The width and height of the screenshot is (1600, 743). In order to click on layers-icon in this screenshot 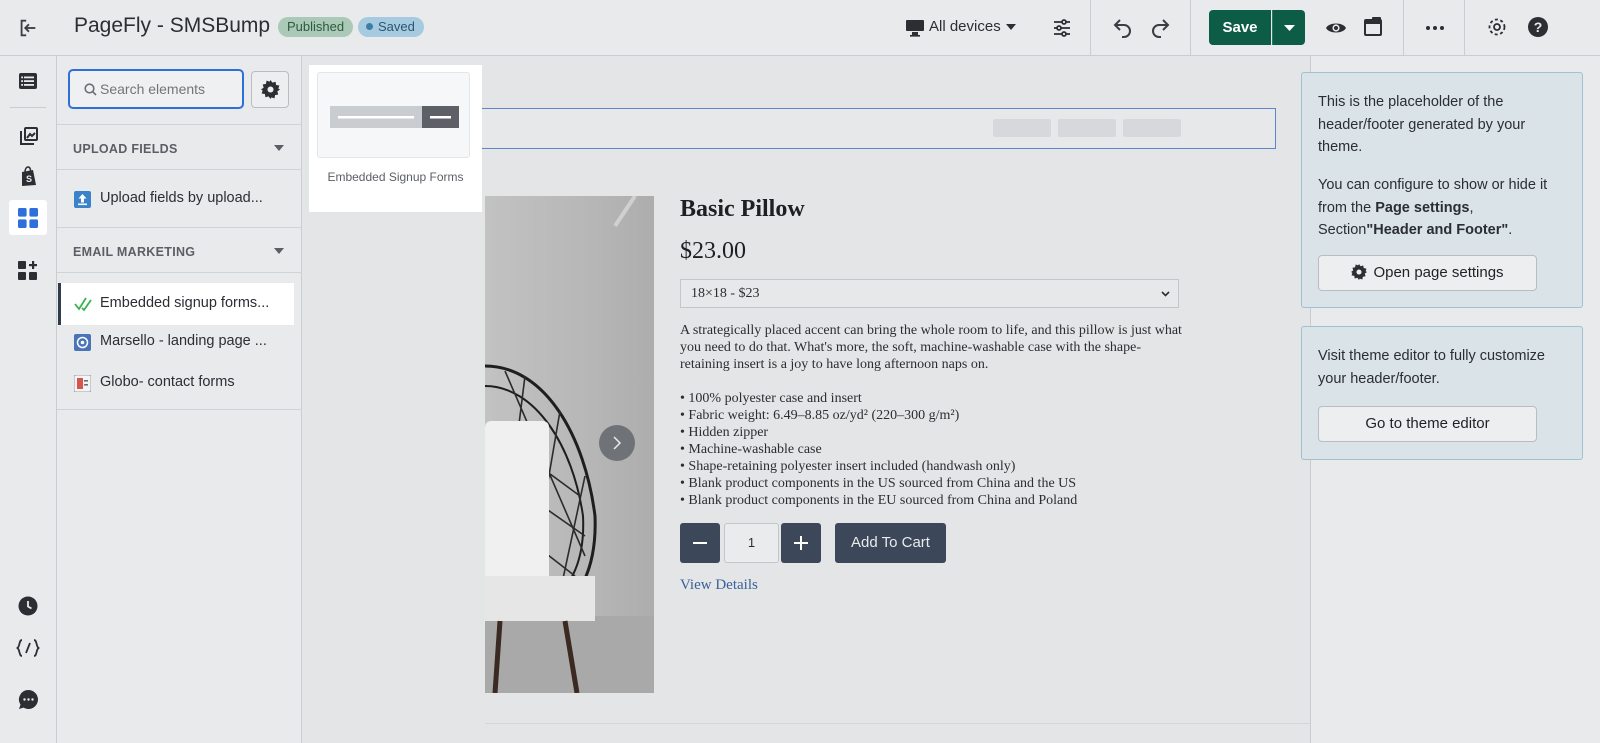, I will do `click(28, 81)`.